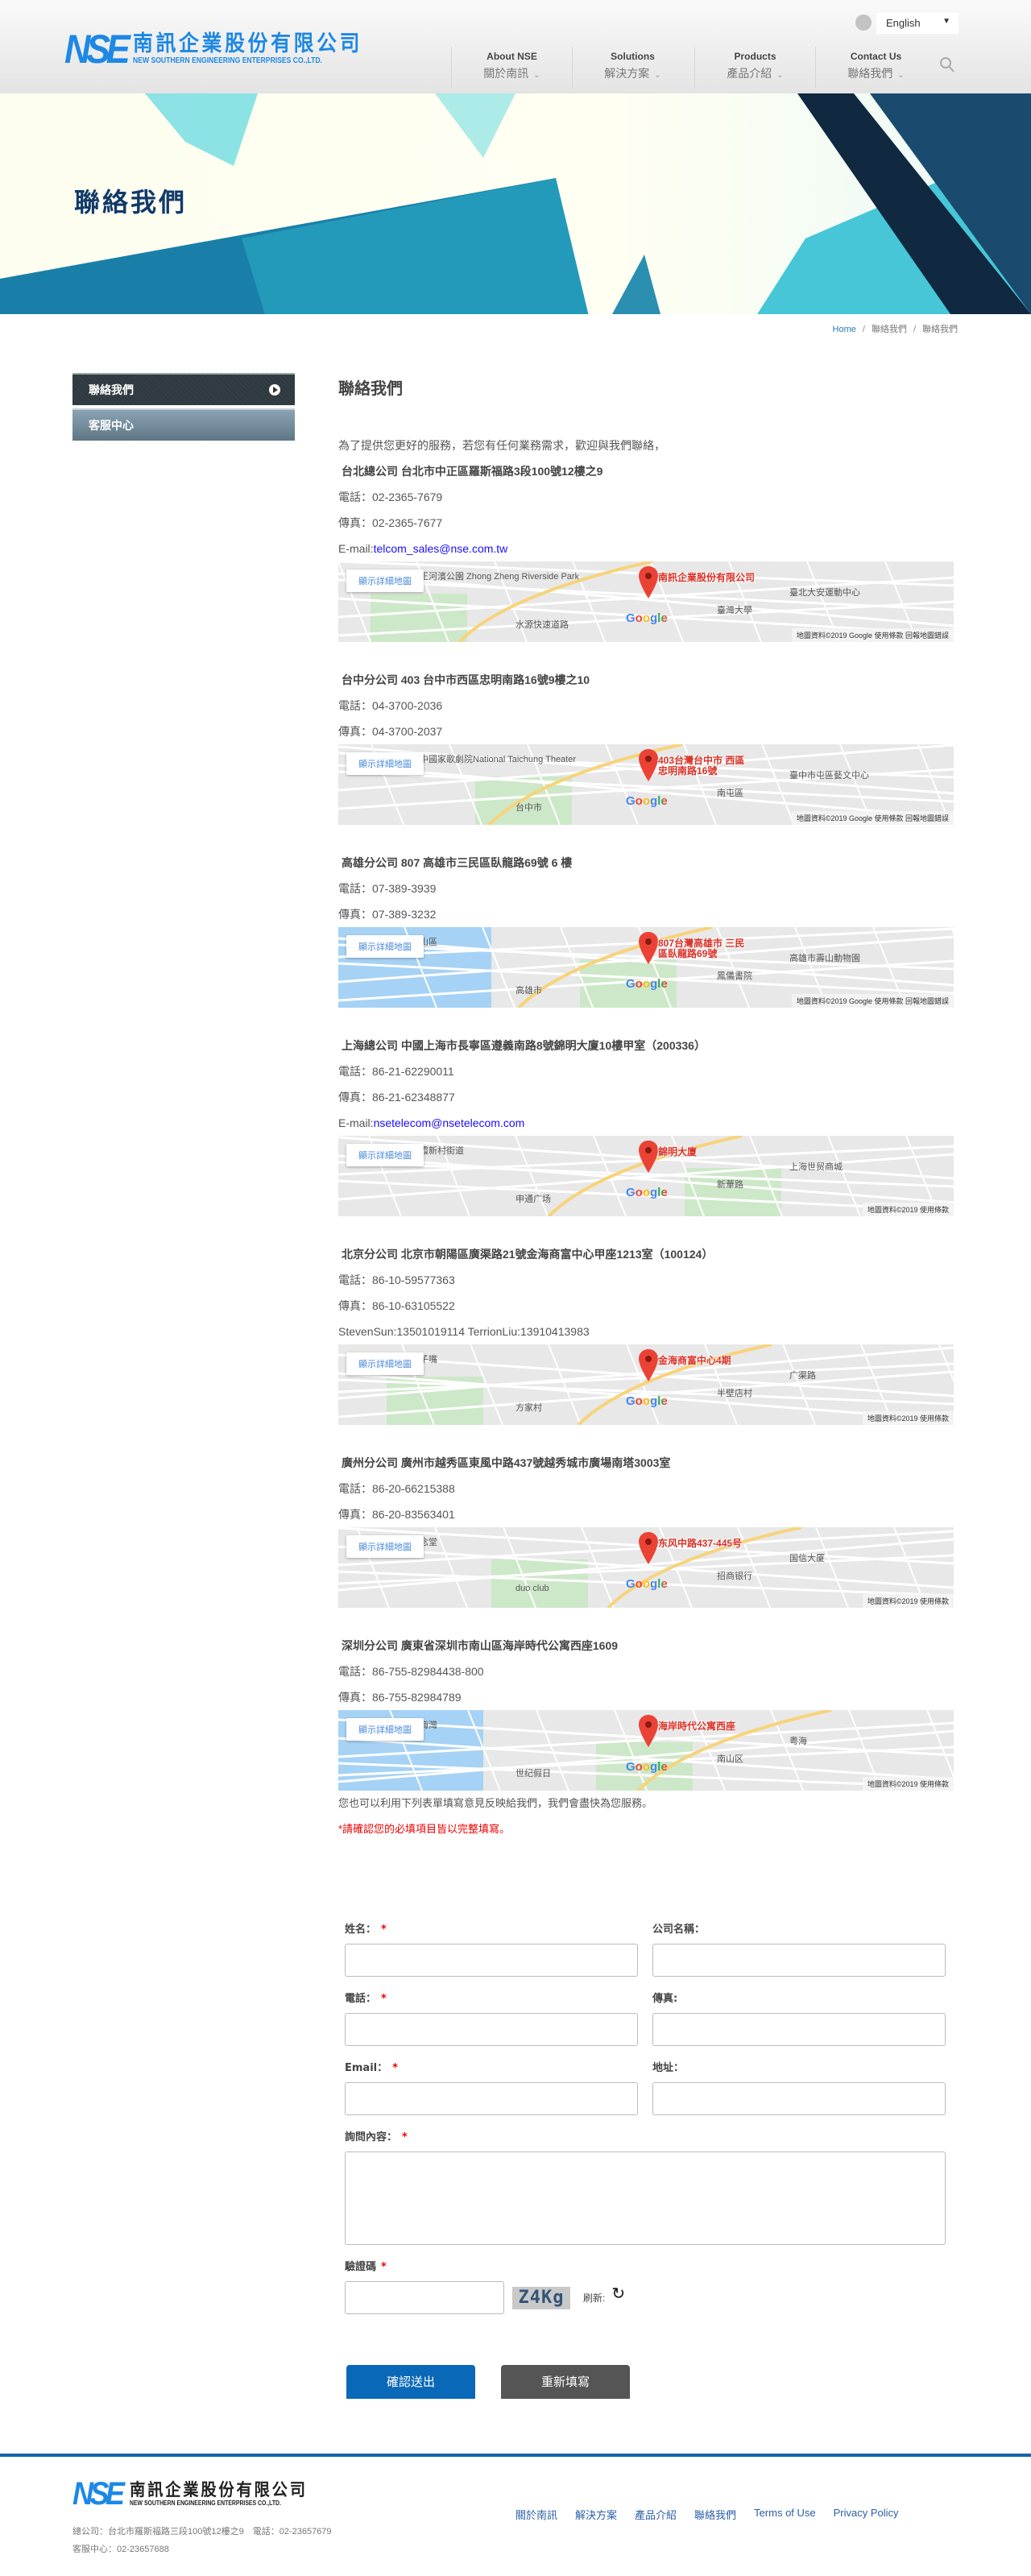 The height and width of the screenshot is (2576, 1031). What do you see at coordinates (387, 888) in the screenshot?
I see `office-phone: 電話：07-389-3939` at bounding box center [387, 888].